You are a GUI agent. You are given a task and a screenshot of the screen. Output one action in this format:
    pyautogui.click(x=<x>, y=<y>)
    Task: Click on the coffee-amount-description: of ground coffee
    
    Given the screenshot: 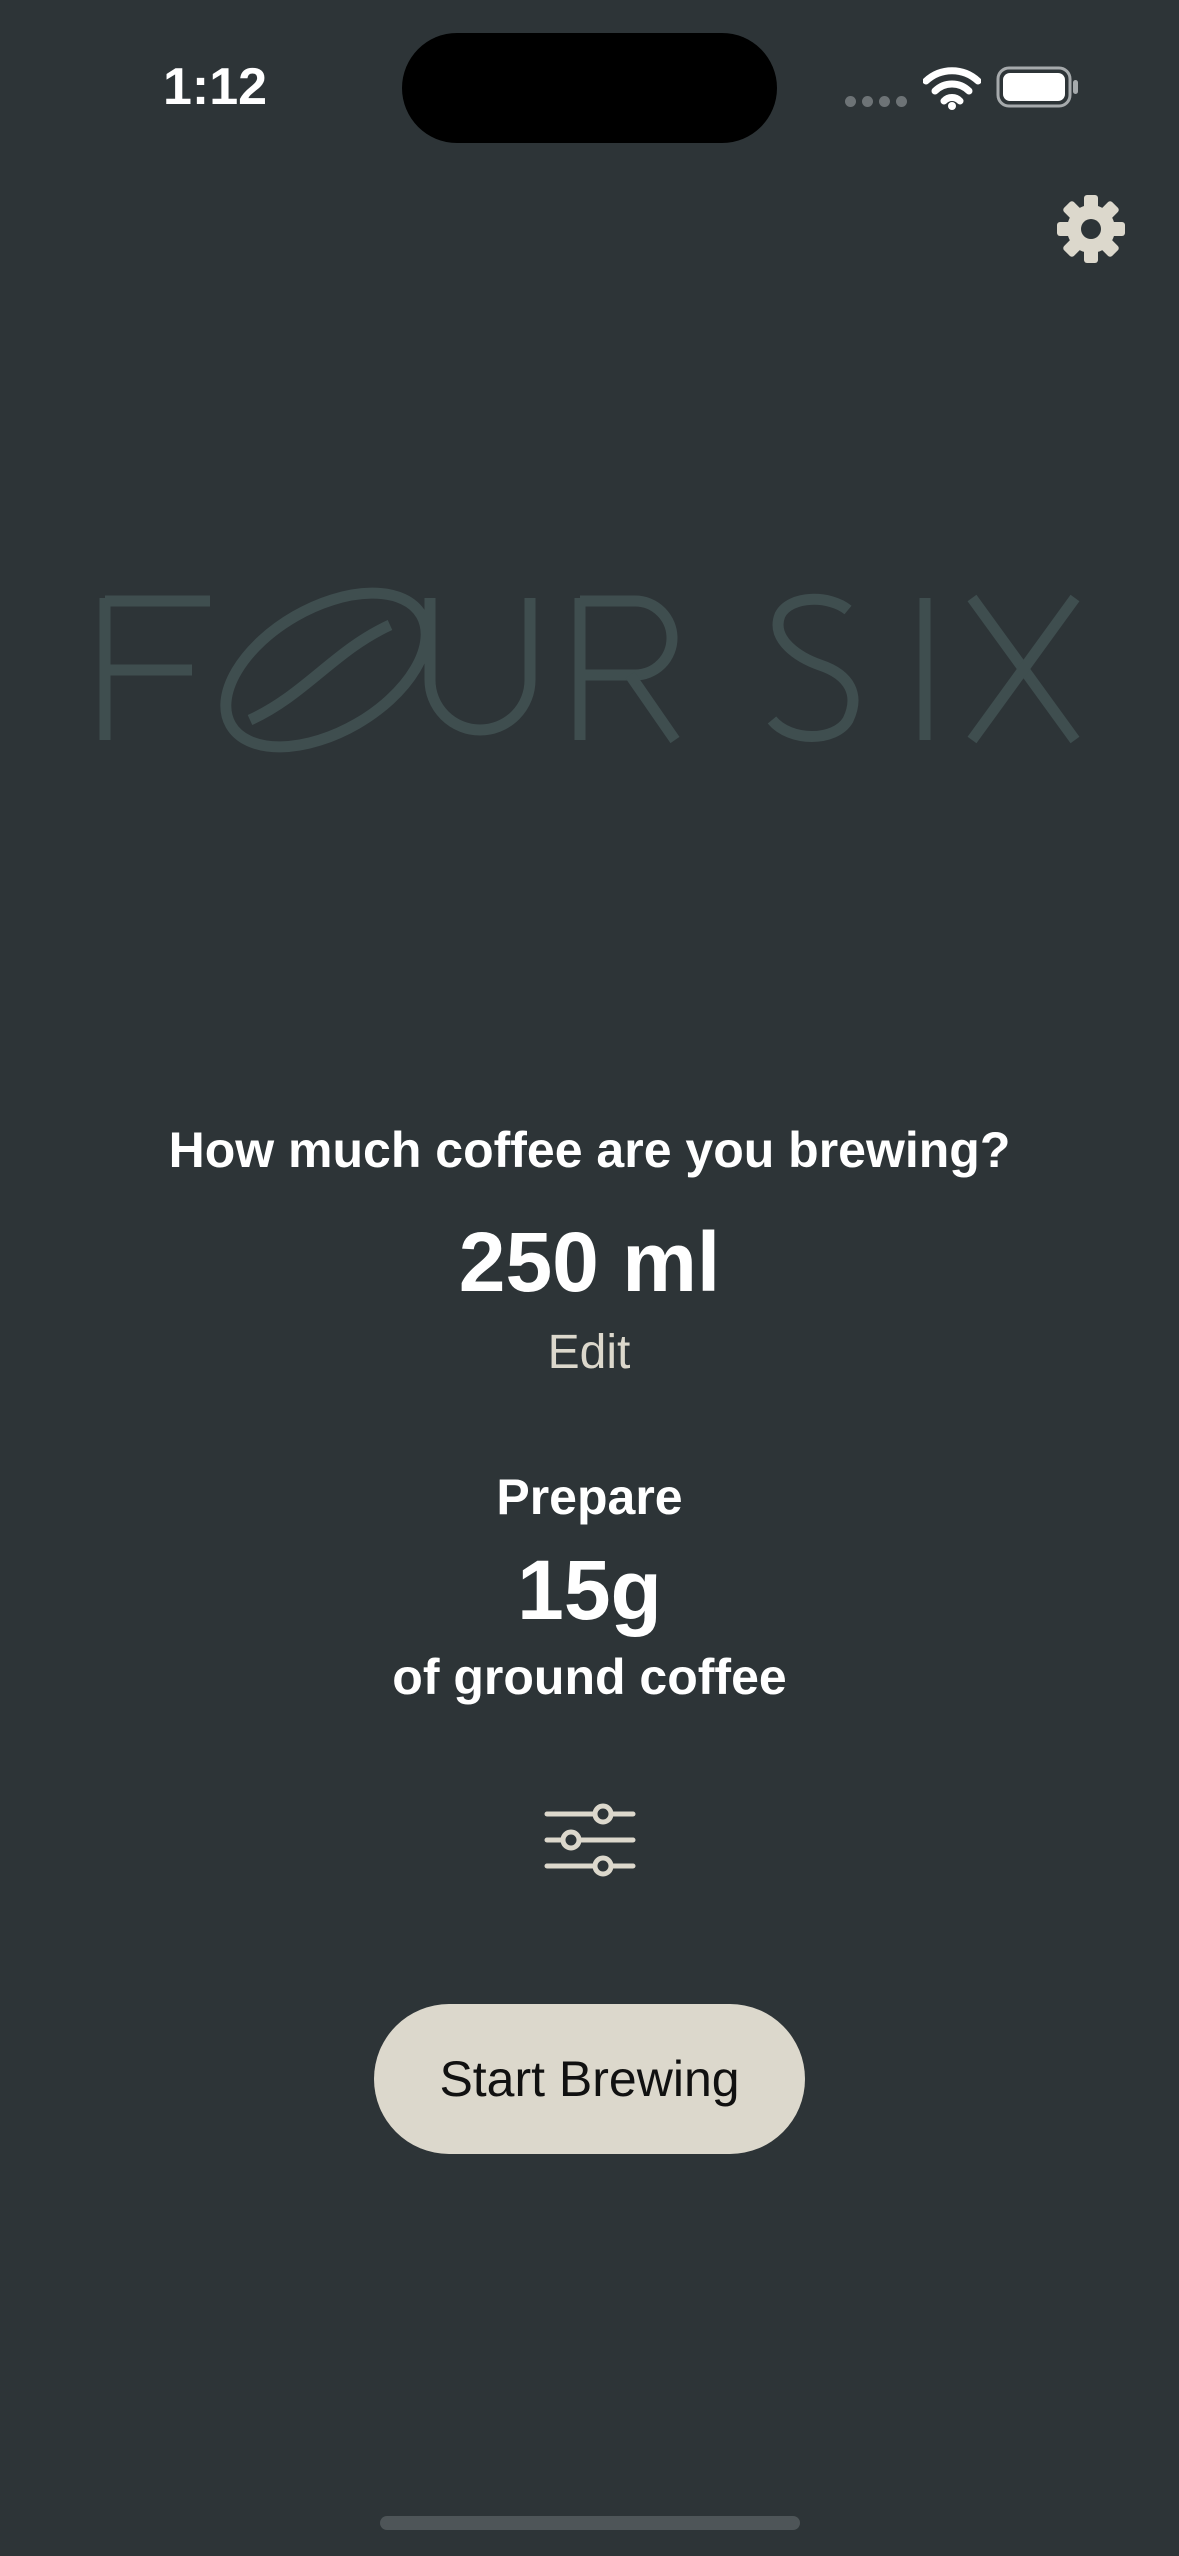 What is the action you would take?
    pyautogui.click(x=589, y=1677)
    